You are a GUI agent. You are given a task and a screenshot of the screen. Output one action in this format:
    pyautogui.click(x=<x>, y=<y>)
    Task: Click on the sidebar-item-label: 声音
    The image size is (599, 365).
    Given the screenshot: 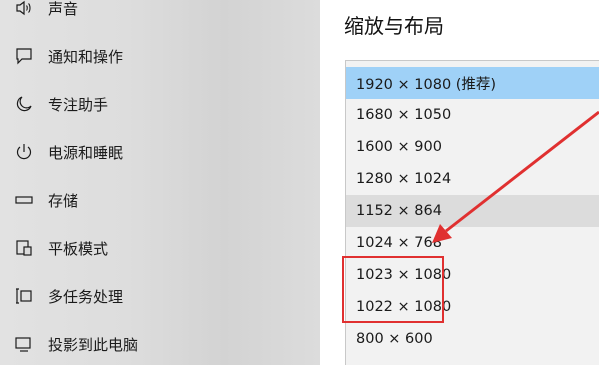 What is the action you would take?
    pyautogui.click(x=63, y=9)
    